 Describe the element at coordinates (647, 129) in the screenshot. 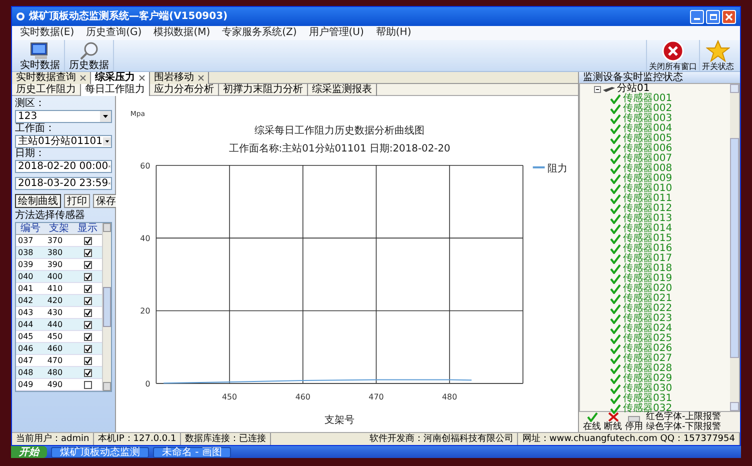

I see `tree-item: 传感器004` at that location.